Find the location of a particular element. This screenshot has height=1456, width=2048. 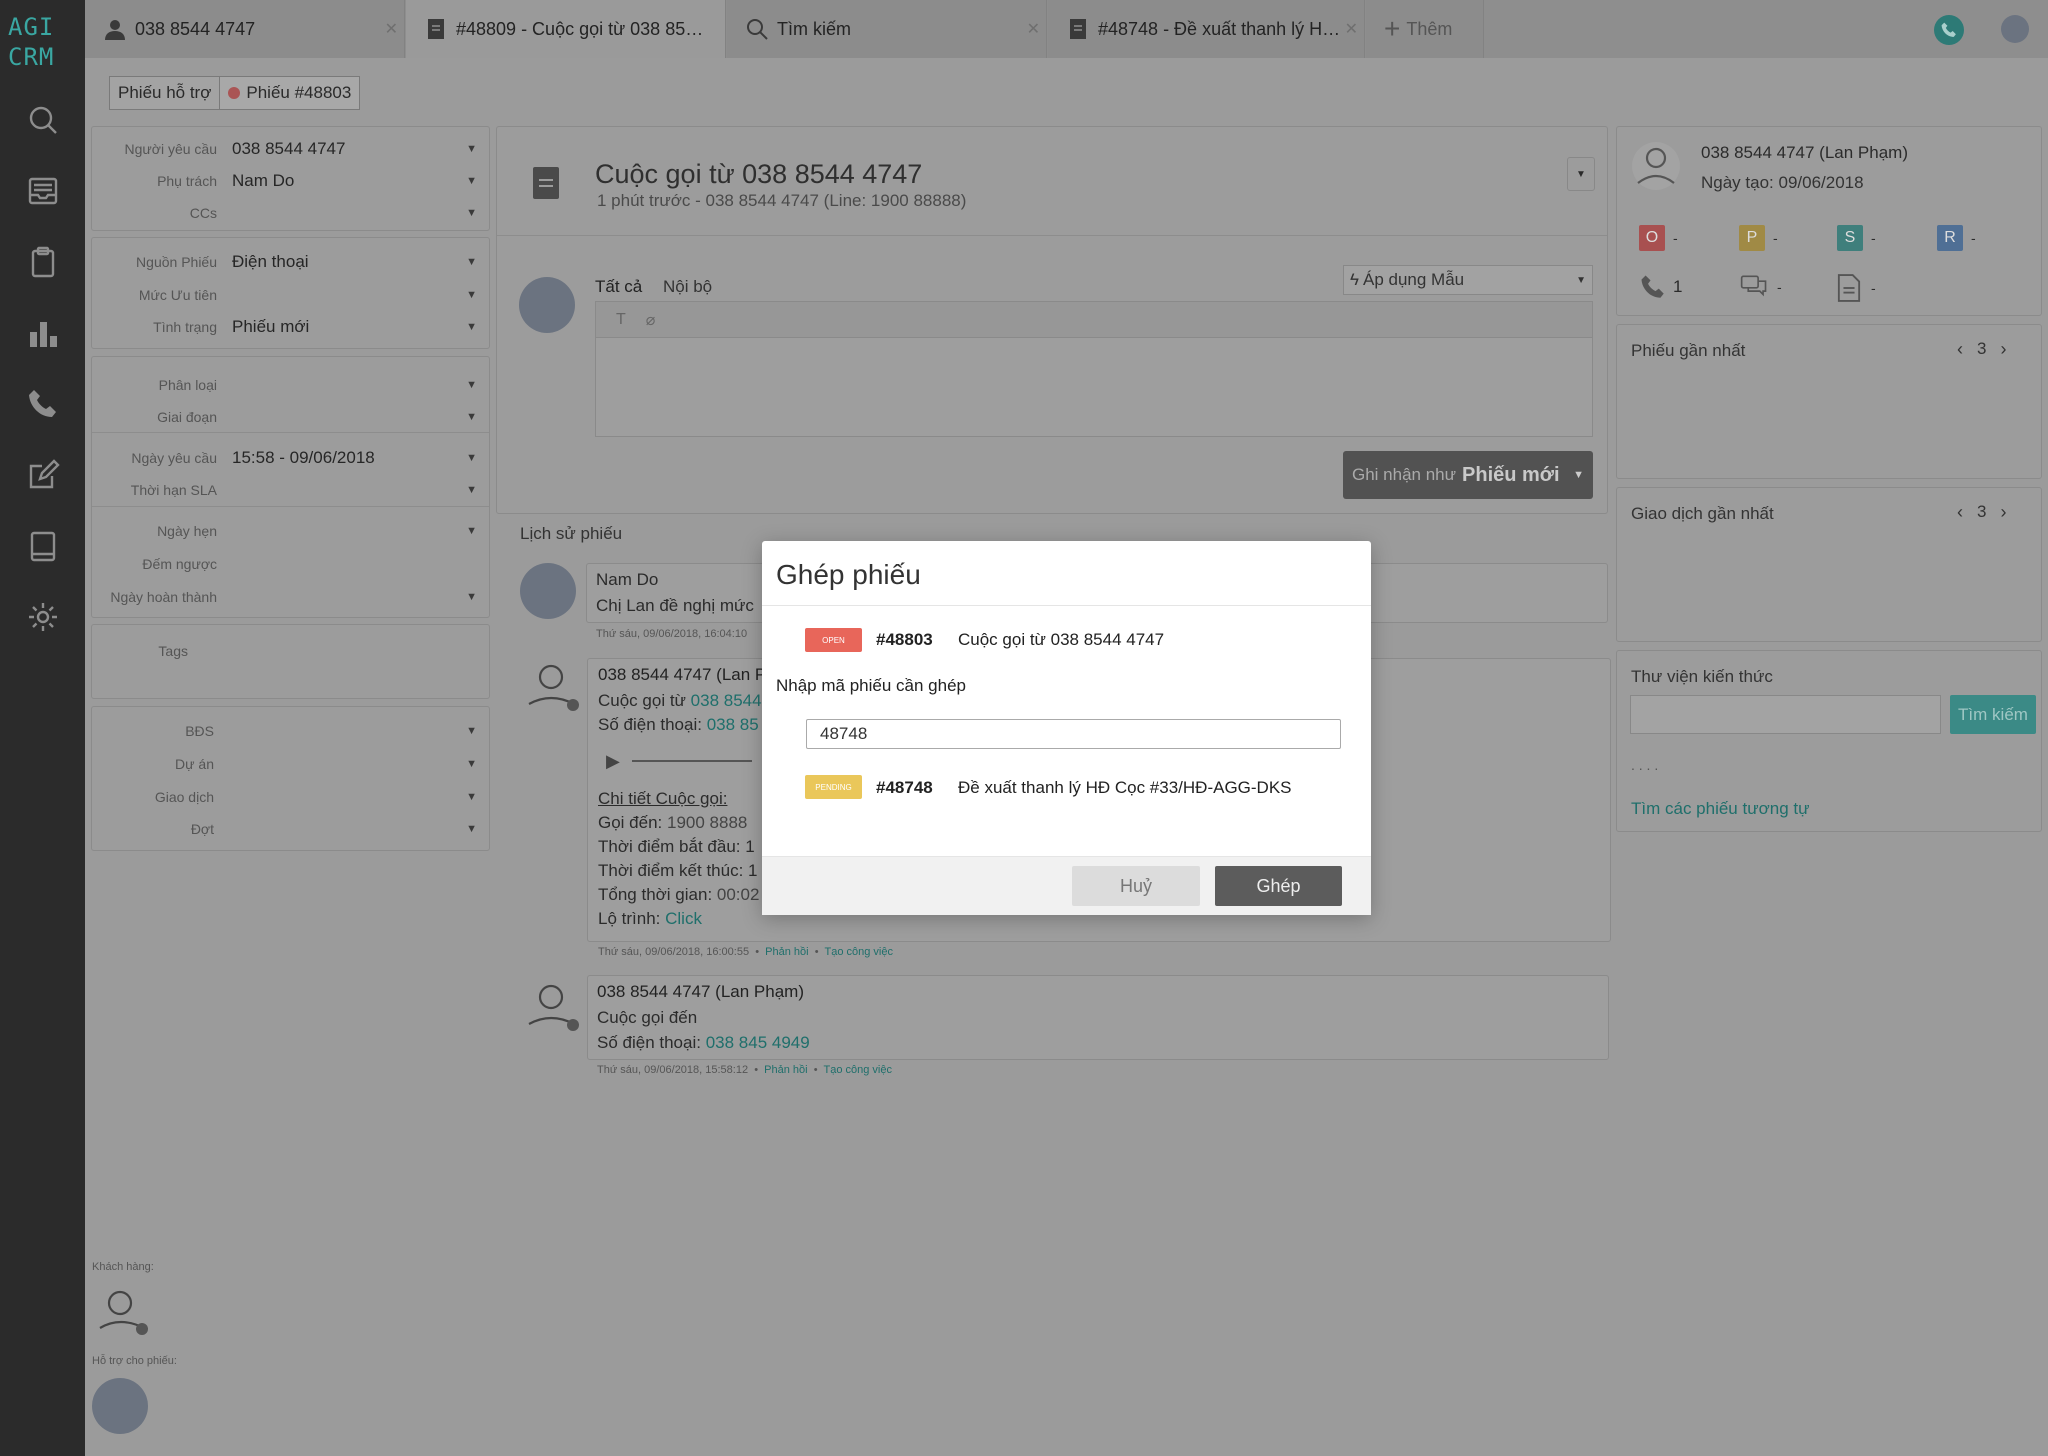

merge-ticket-input is located at coordinates (1073, 734).